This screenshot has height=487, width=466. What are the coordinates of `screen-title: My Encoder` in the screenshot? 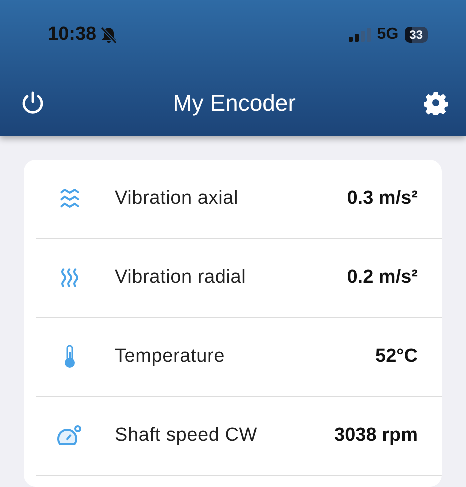 It's located at (234, 103).